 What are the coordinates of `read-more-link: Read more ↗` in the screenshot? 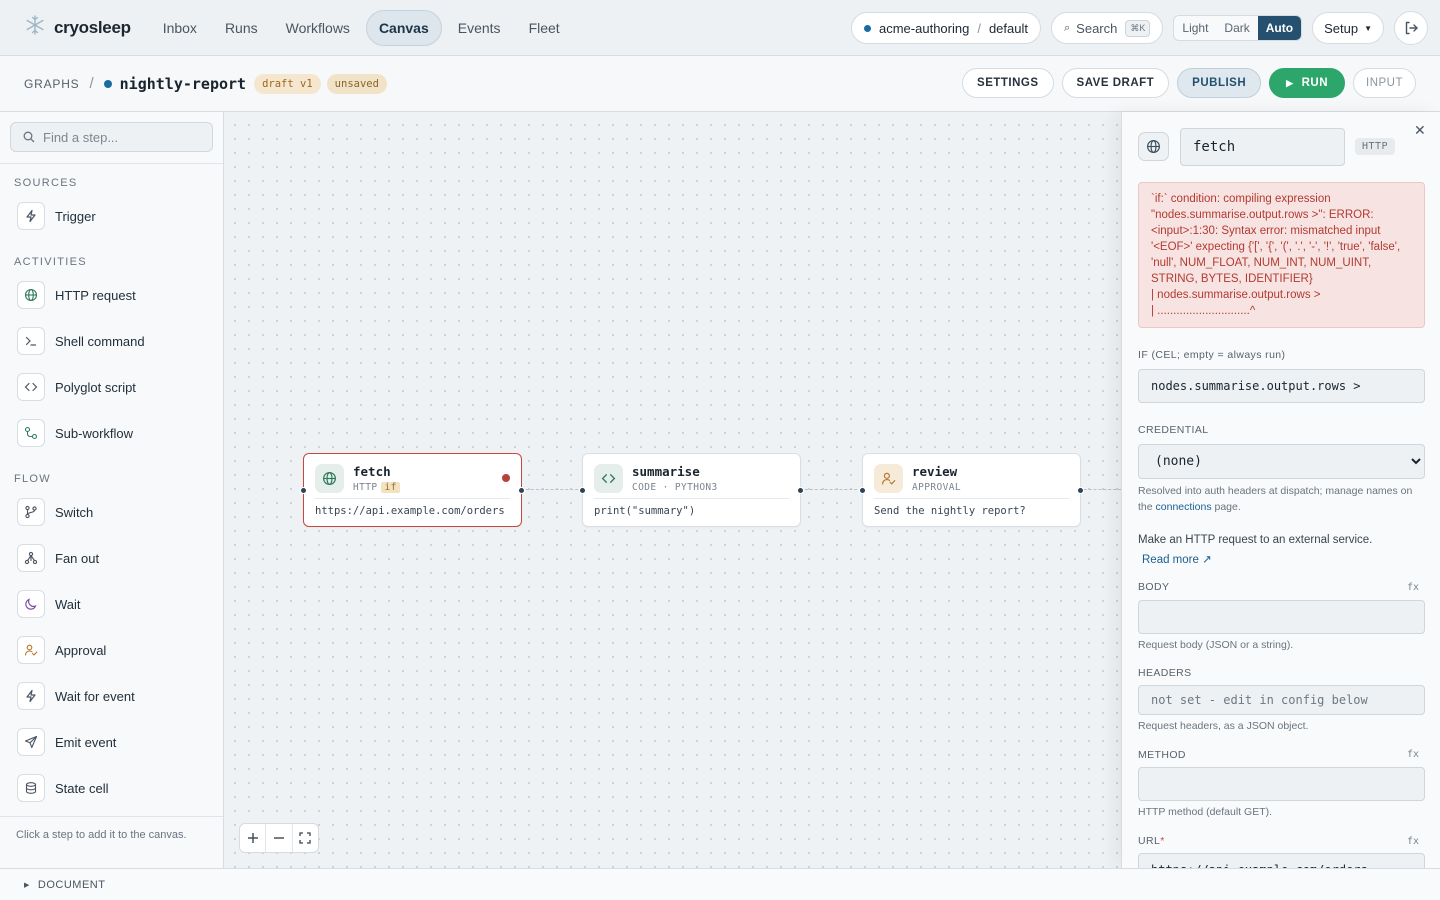 It's located at (1177, 559).